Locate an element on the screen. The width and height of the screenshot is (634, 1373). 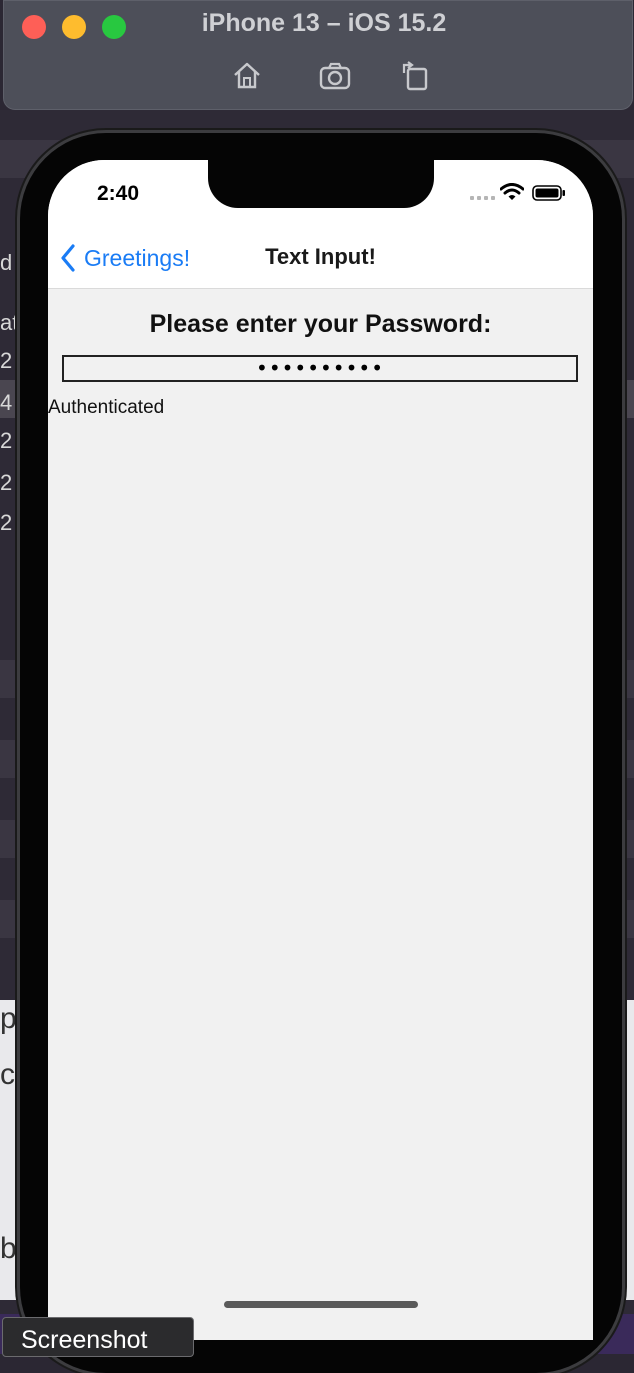
cellular-signal-icon is located at coordinates (482, 198).